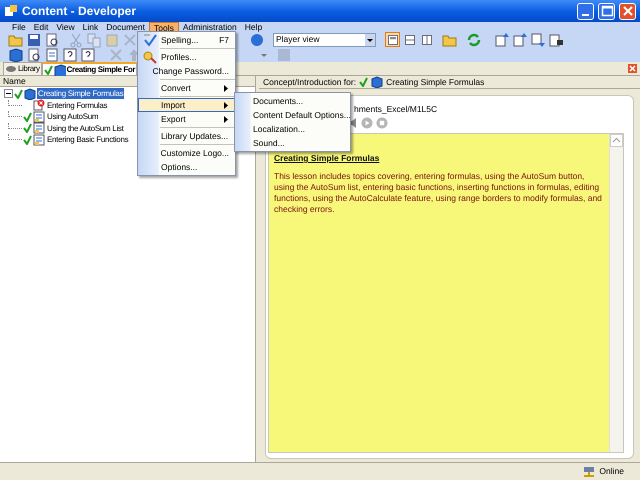  What do you see at coordinates (186, 119) in the screenshot?
I see `menu-item: Export` at bounding box center [186, 119].